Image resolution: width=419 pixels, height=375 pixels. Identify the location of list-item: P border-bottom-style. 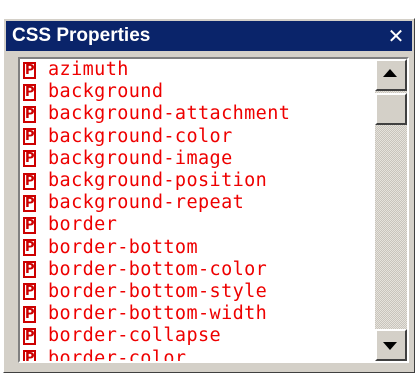
(197, 292).